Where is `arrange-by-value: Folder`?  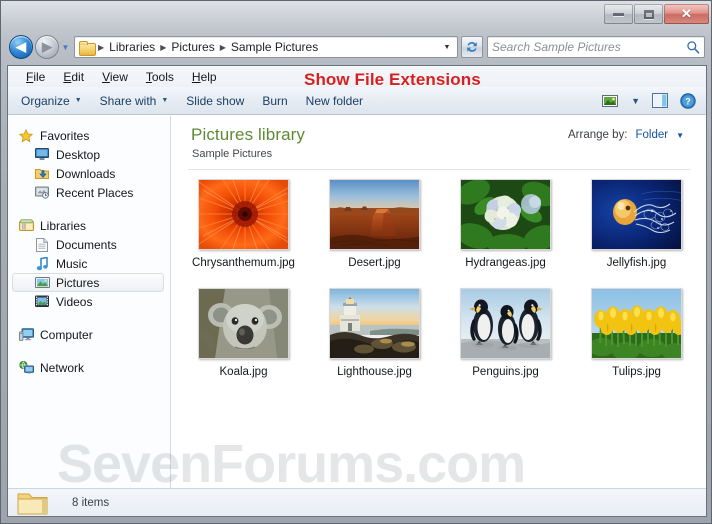
arrange-by-value: Folder is located at coordinates (651, 135).